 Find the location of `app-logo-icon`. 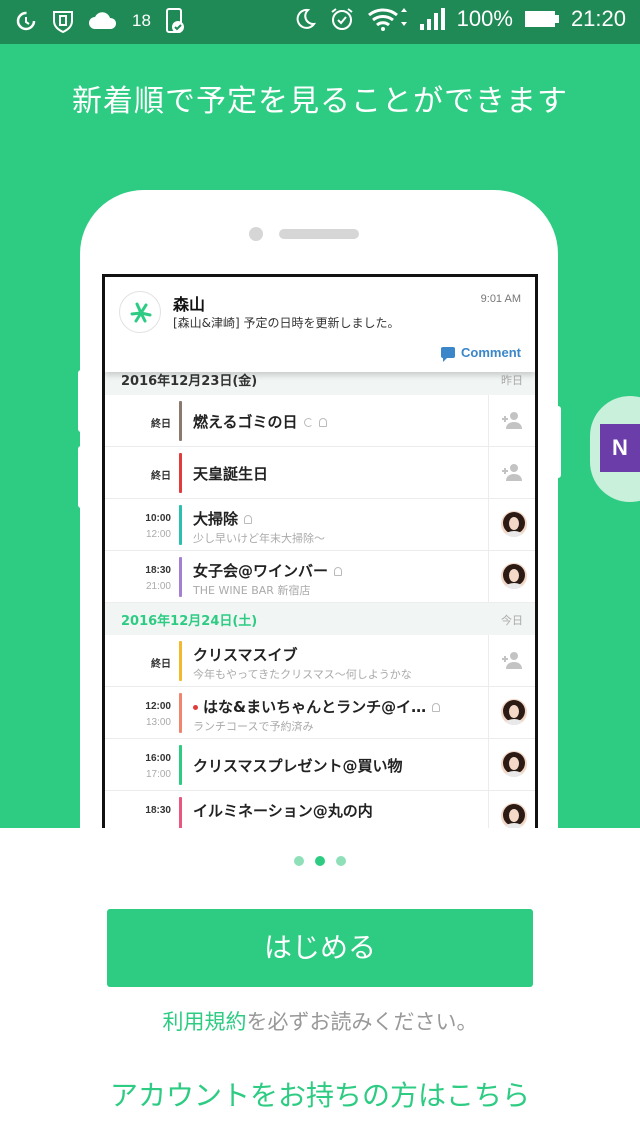

app-logo-icon is located at coordinates (140, 312).